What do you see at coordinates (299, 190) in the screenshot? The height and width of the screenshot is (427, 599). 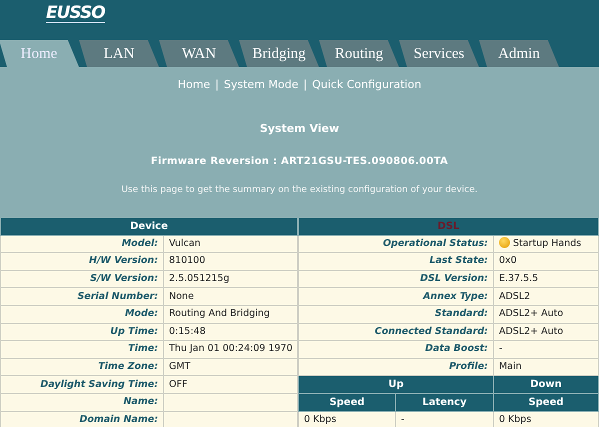 I see `page-description: Use this page to get the summary on the existing configuration of your device.` at bounding box center [299, 190].